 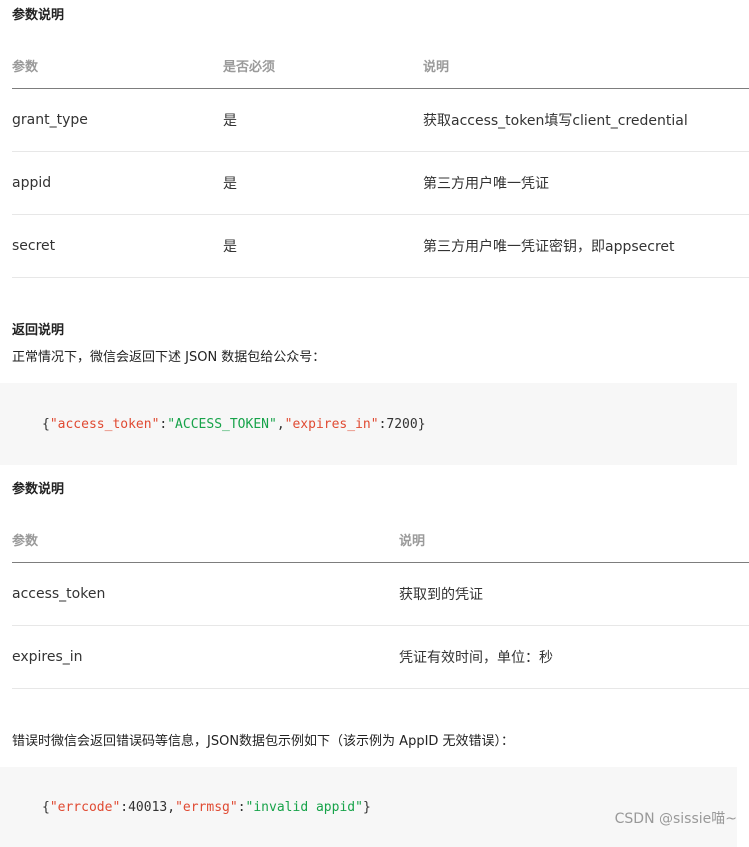 I want to click on code-string: "ACCESS_TOKEN", so click(x=222, y=424).